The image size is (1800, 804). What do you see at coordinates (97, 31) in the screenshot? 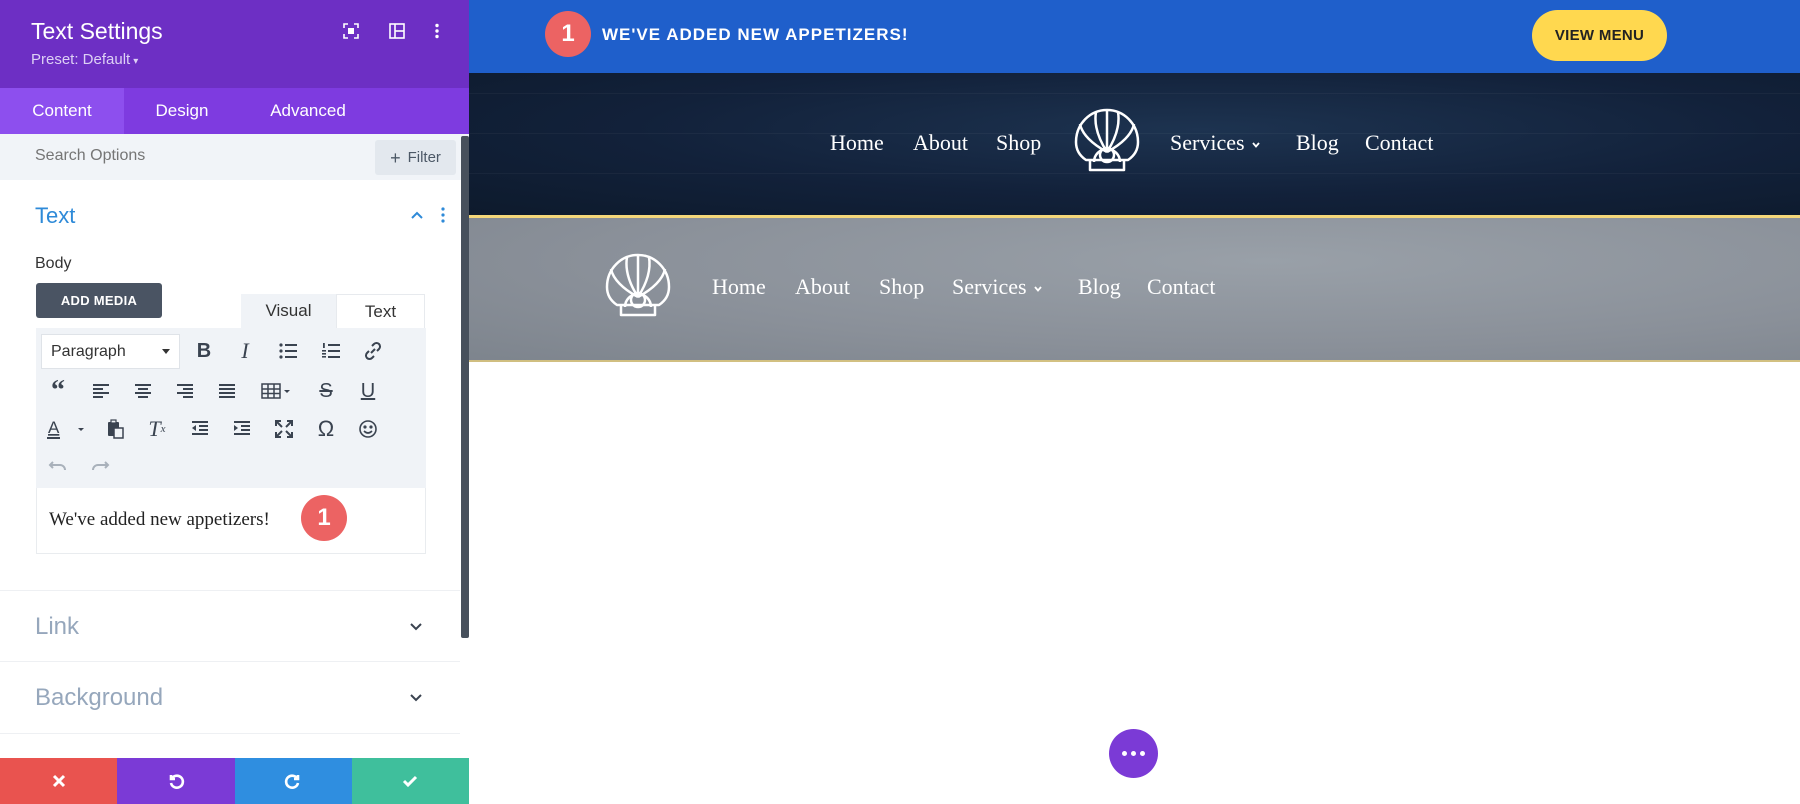
I see `panel-title: Text Settings` at bounding box center [97, 31].